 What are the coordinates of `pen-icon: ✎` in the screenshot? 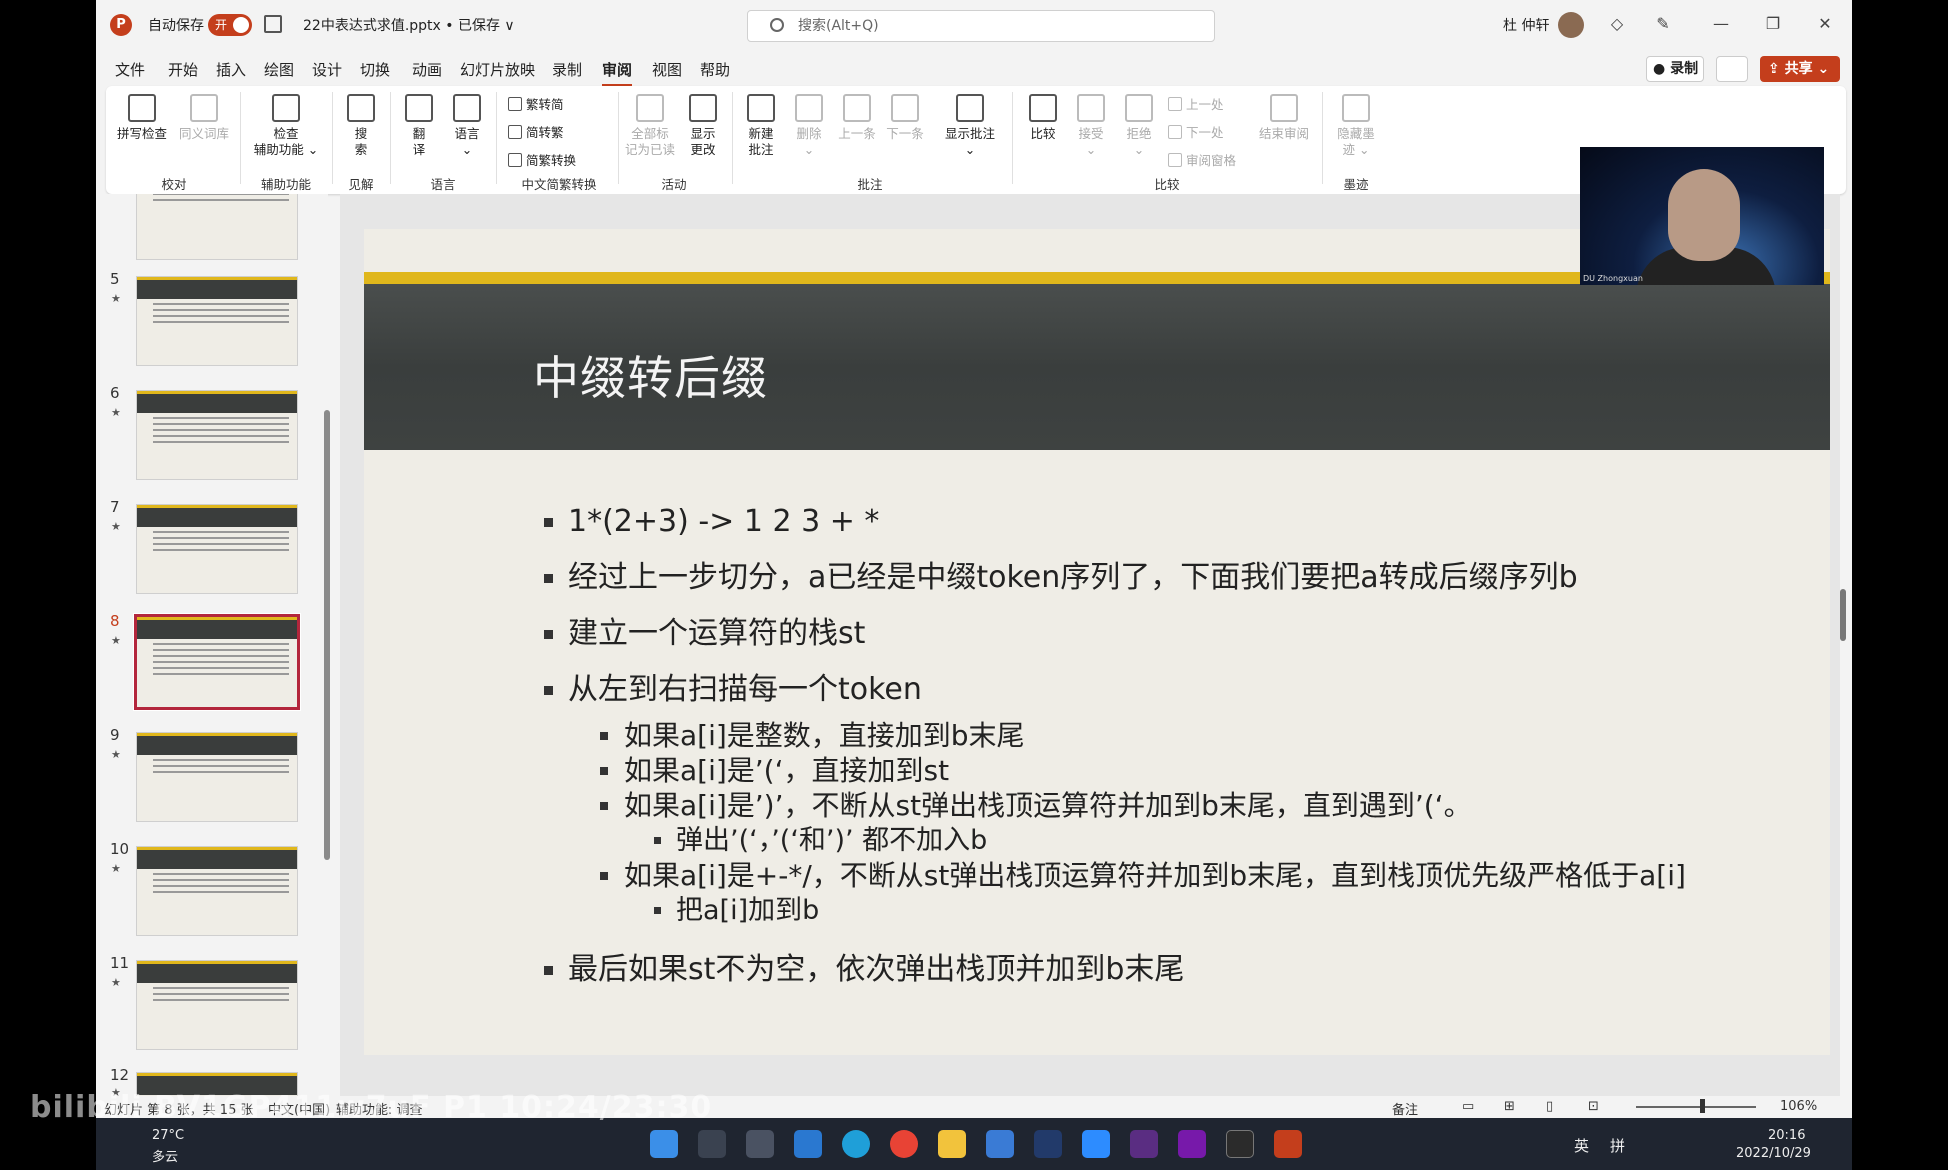 It's located at (1663, 24).